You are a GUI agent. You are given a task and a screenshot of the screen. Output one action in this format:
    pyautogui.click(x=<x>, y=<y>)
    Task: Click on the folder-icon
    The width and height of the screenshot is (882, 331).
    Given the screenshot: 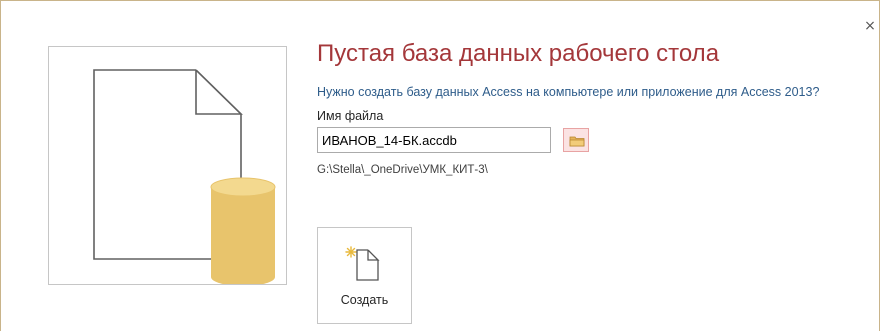 What is the action you would take?
    pyautogui.click(x=577, y=141)
    